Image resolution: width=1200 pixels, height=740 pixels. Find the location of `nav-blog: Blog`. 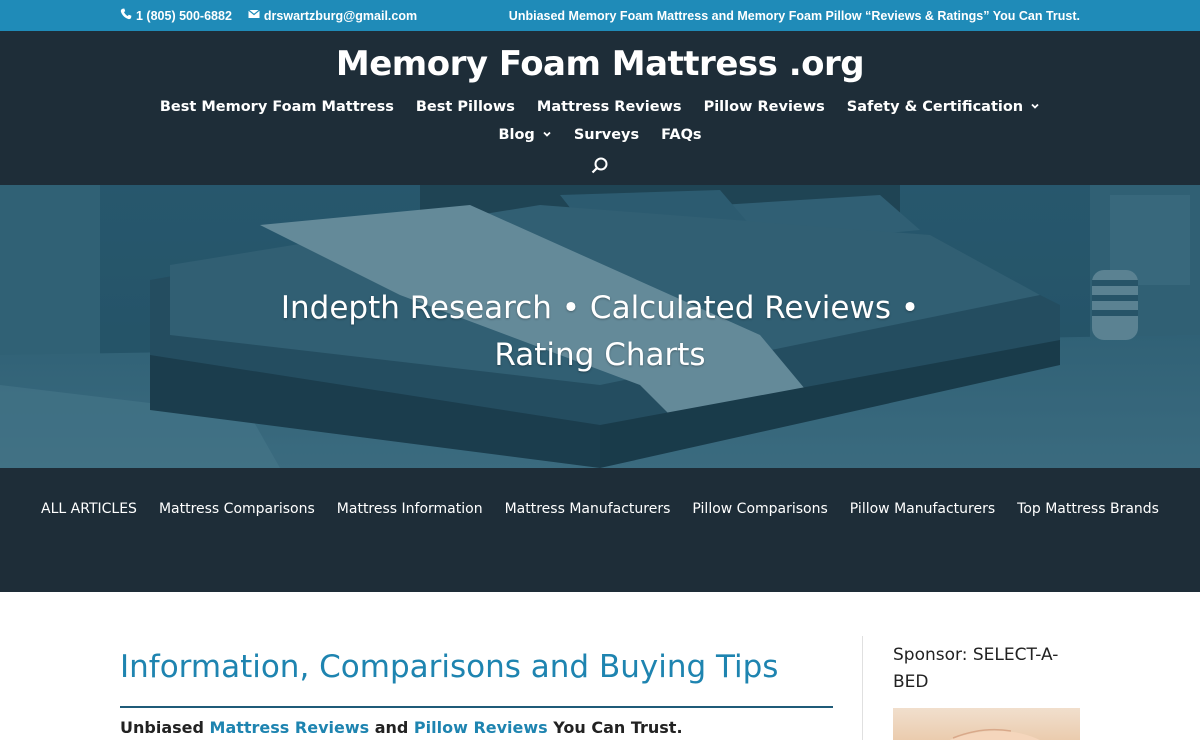

nav-blog: Blog is located at coordinates (524, 135).